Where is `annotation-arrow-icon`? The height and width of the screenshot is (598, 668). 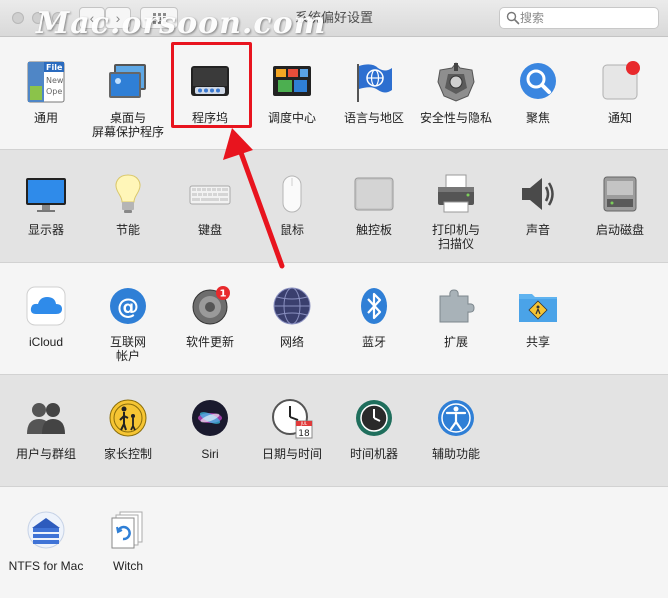
annotation-arrow-icon is located at coordinates (254, 198).